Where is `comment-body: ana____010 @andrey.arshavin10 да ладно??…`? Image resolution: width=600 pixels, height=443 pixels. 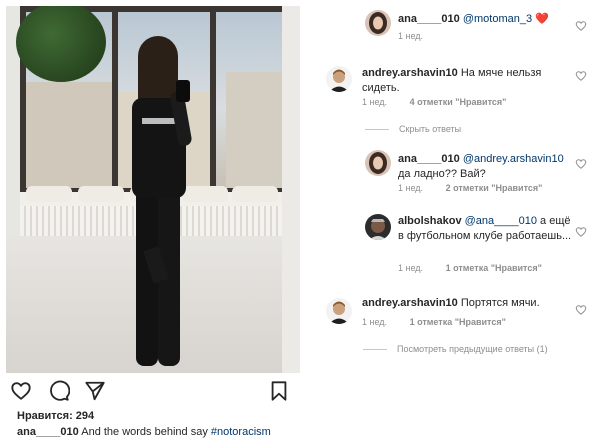
comment-body: ana____010 @andrey.arshavin10 да ладно??… is located at coordinates (488, 167).